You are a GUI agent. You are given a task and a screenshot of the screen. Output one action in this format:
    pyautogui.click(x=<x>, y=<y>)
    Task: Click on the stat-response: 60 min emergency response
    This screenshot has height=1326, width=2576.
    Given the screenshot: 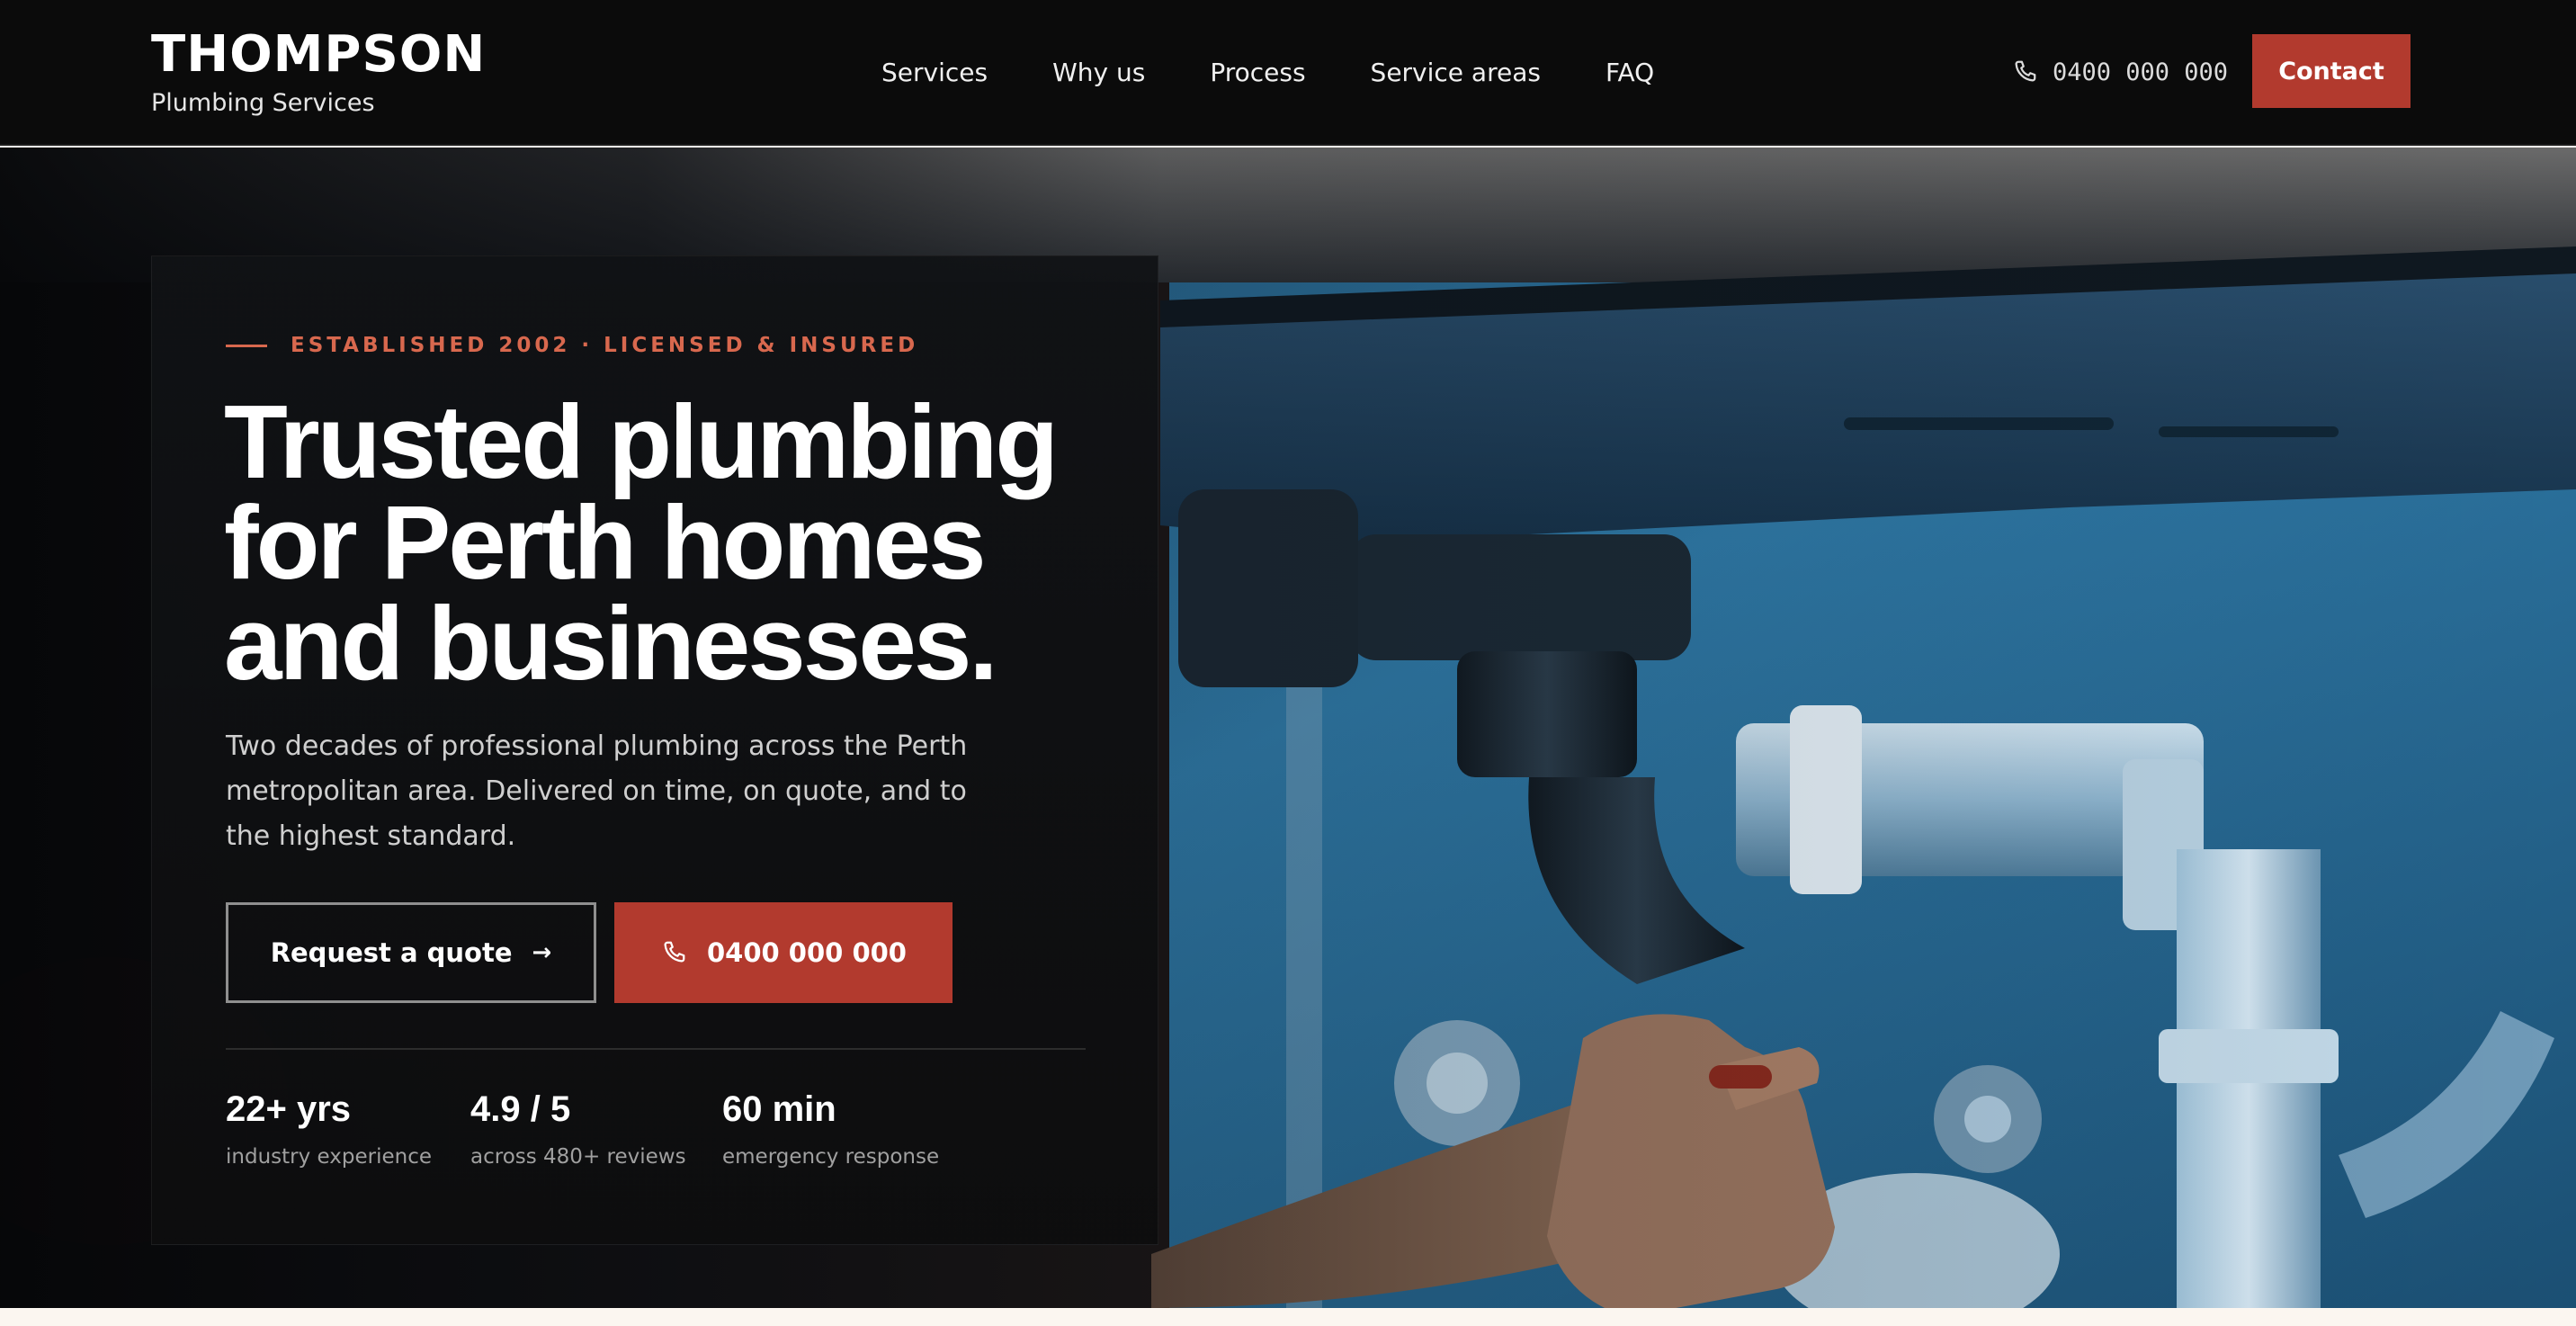 What is the action you would take?
    pyautogui.click(x=830, y=1130)
    